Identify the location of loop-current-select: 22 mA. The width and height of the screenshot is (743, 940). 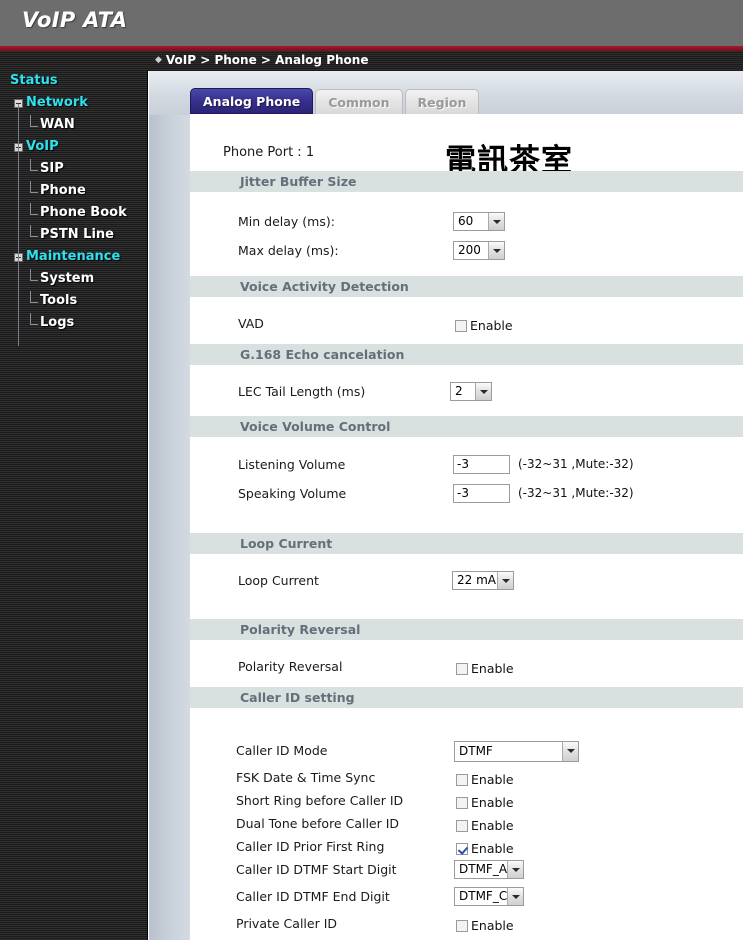
(483, 580).